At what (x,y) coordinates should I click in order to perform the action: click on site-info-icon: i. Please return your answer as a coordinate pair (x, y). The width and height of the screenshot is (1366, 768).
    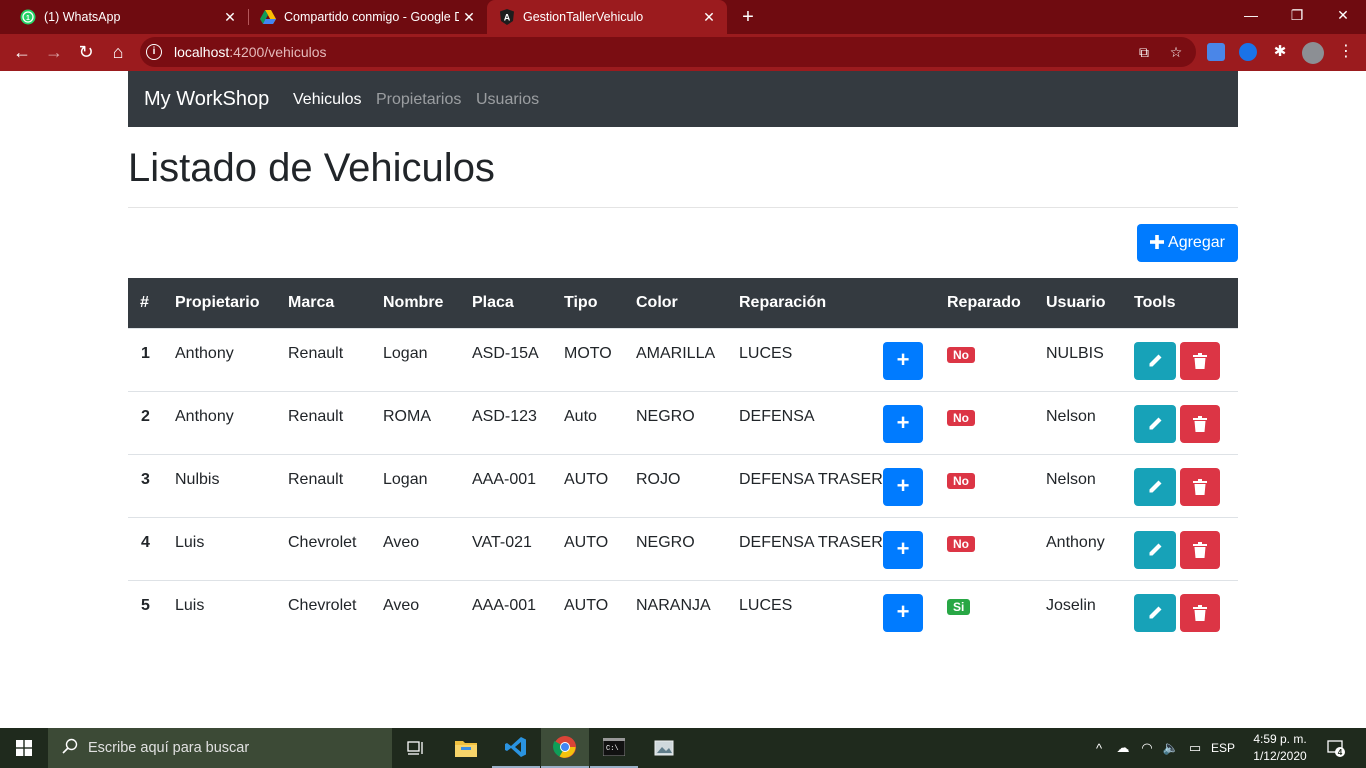
    Looking at the image, I should click on (154, 52).